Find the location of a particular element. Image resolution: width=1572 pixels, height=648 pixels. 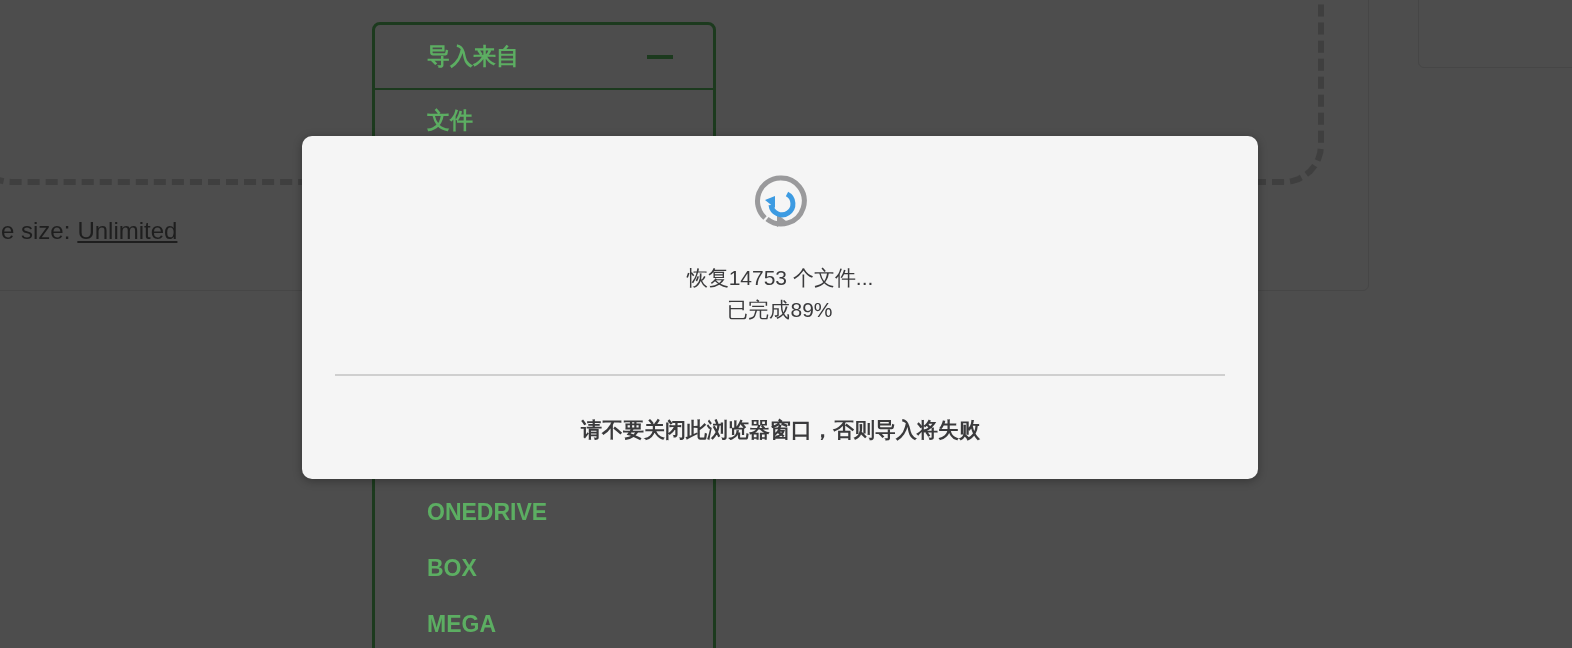

menu-item: ONEDRIVE is located at coordinates (544, 512).